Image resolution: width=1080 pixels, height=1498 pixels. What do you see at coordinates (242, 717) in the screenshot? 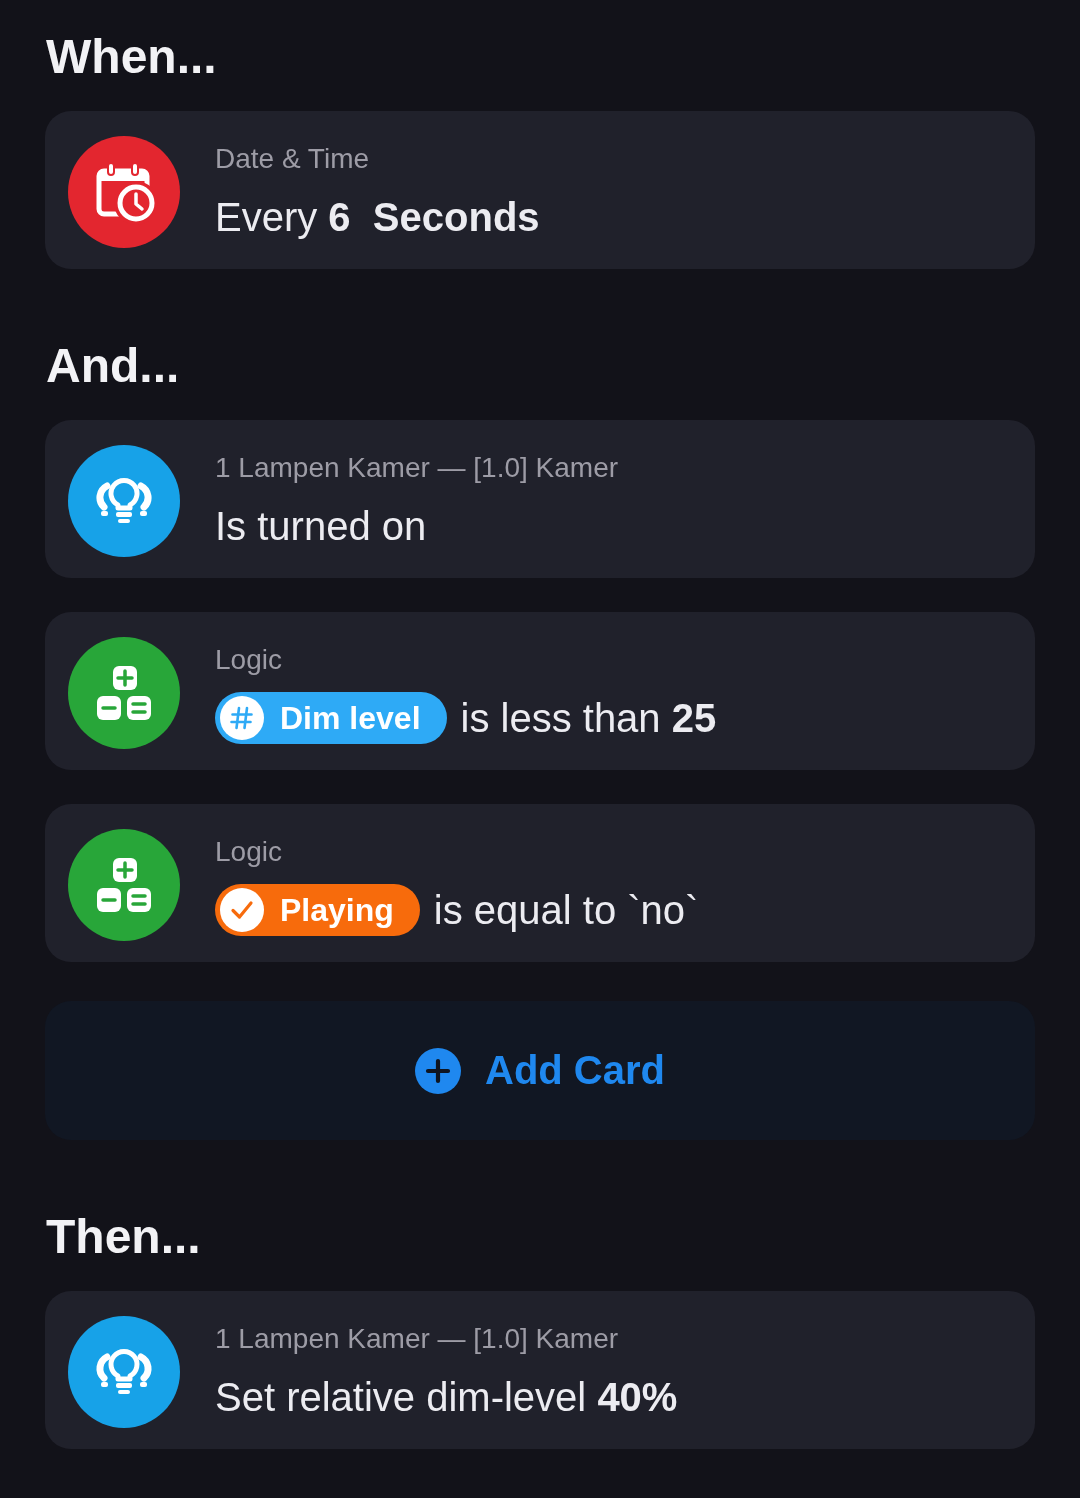
I see `hash-icon` at bounding box center [242, 717].